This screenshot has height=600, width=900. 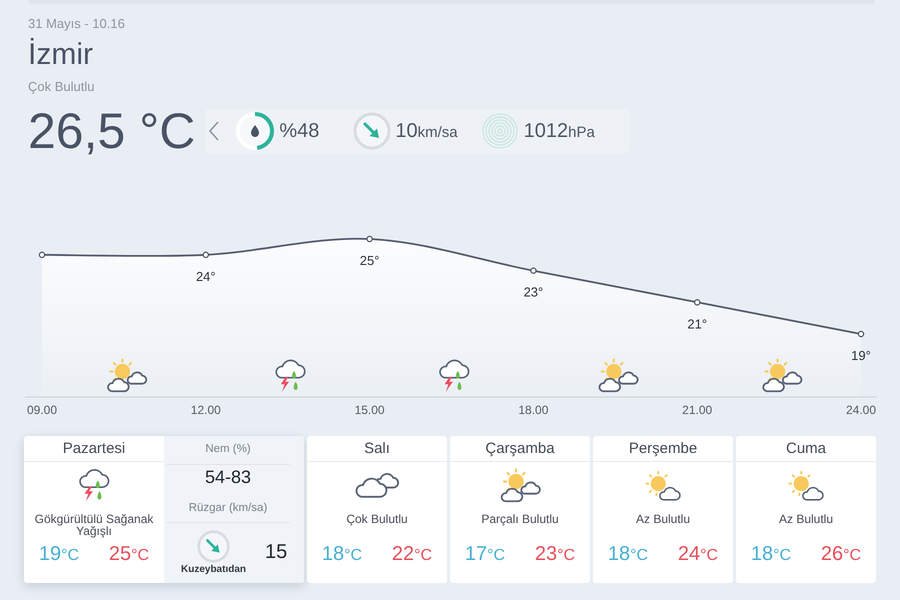 I want to click on temperature-label: 23°, so click(x=534, y=292).